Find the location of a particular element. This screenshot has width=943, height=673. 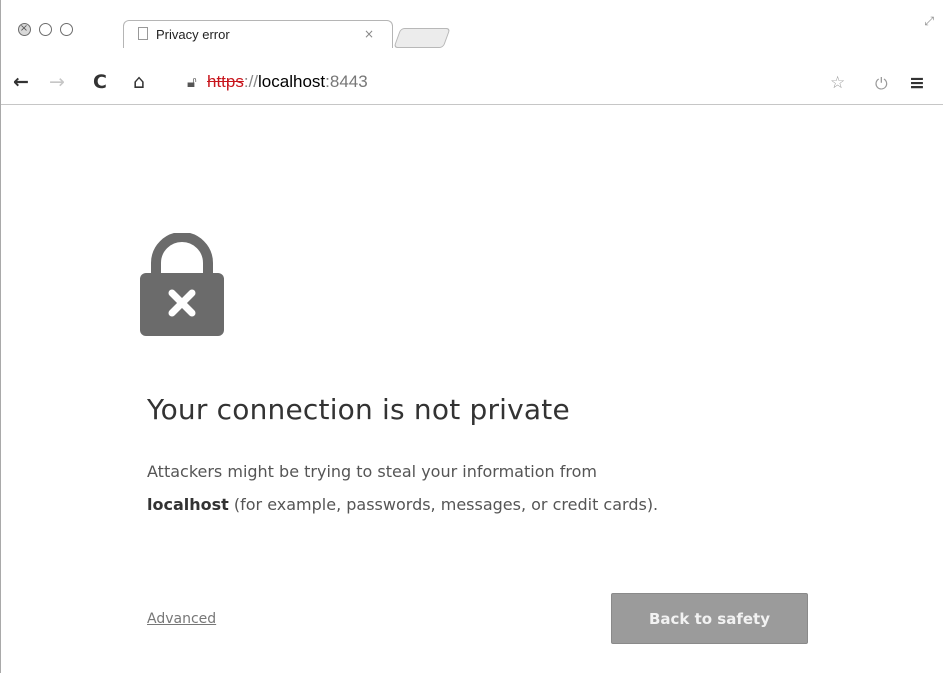

broken-lock-icon: 🔓︎ is located at coordinates (192, 82).